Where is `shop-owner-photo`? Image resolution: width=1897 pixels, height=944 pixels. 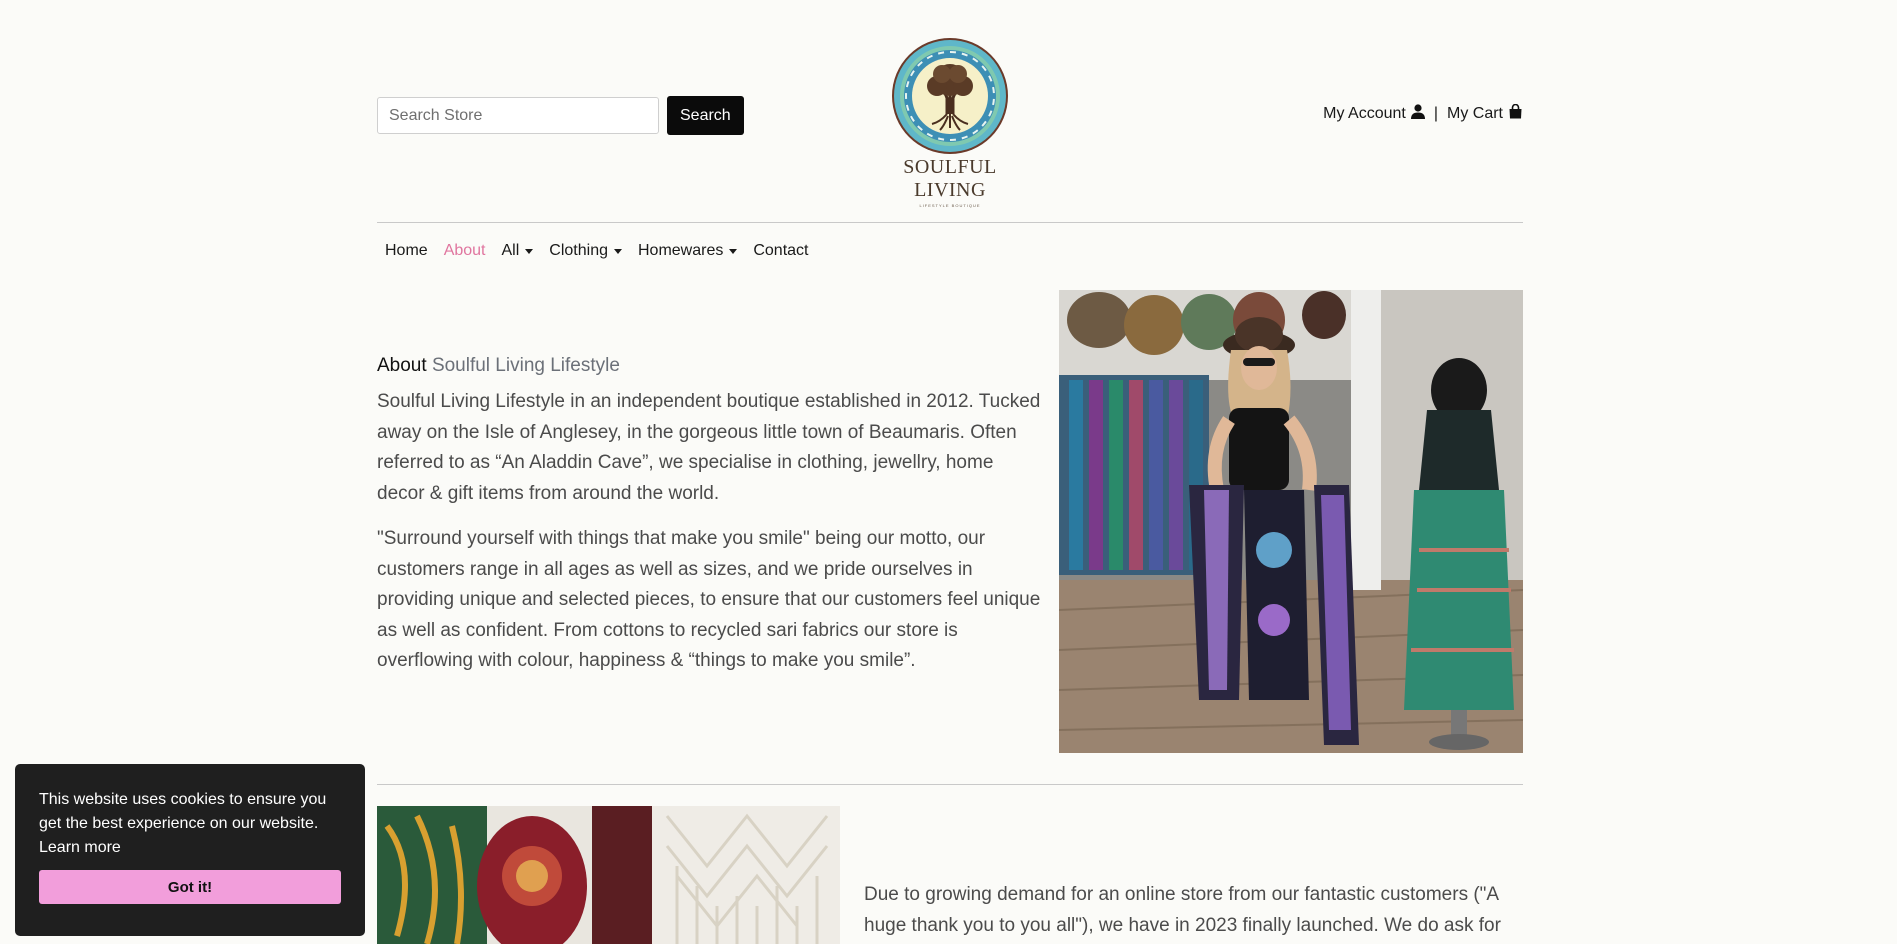 shop-owner-photo is located at coordinates (1291, 521).